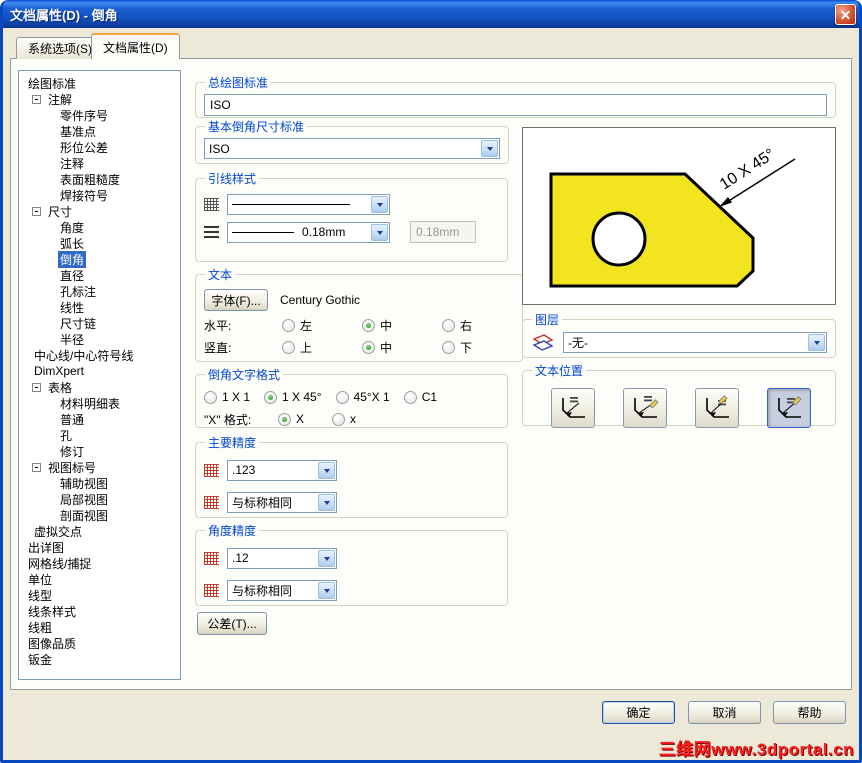 The height and width of the screenshot is (763, 862). I want to click on window-titlebar: 文档属性(D) - 倒角, so click(431, 14).